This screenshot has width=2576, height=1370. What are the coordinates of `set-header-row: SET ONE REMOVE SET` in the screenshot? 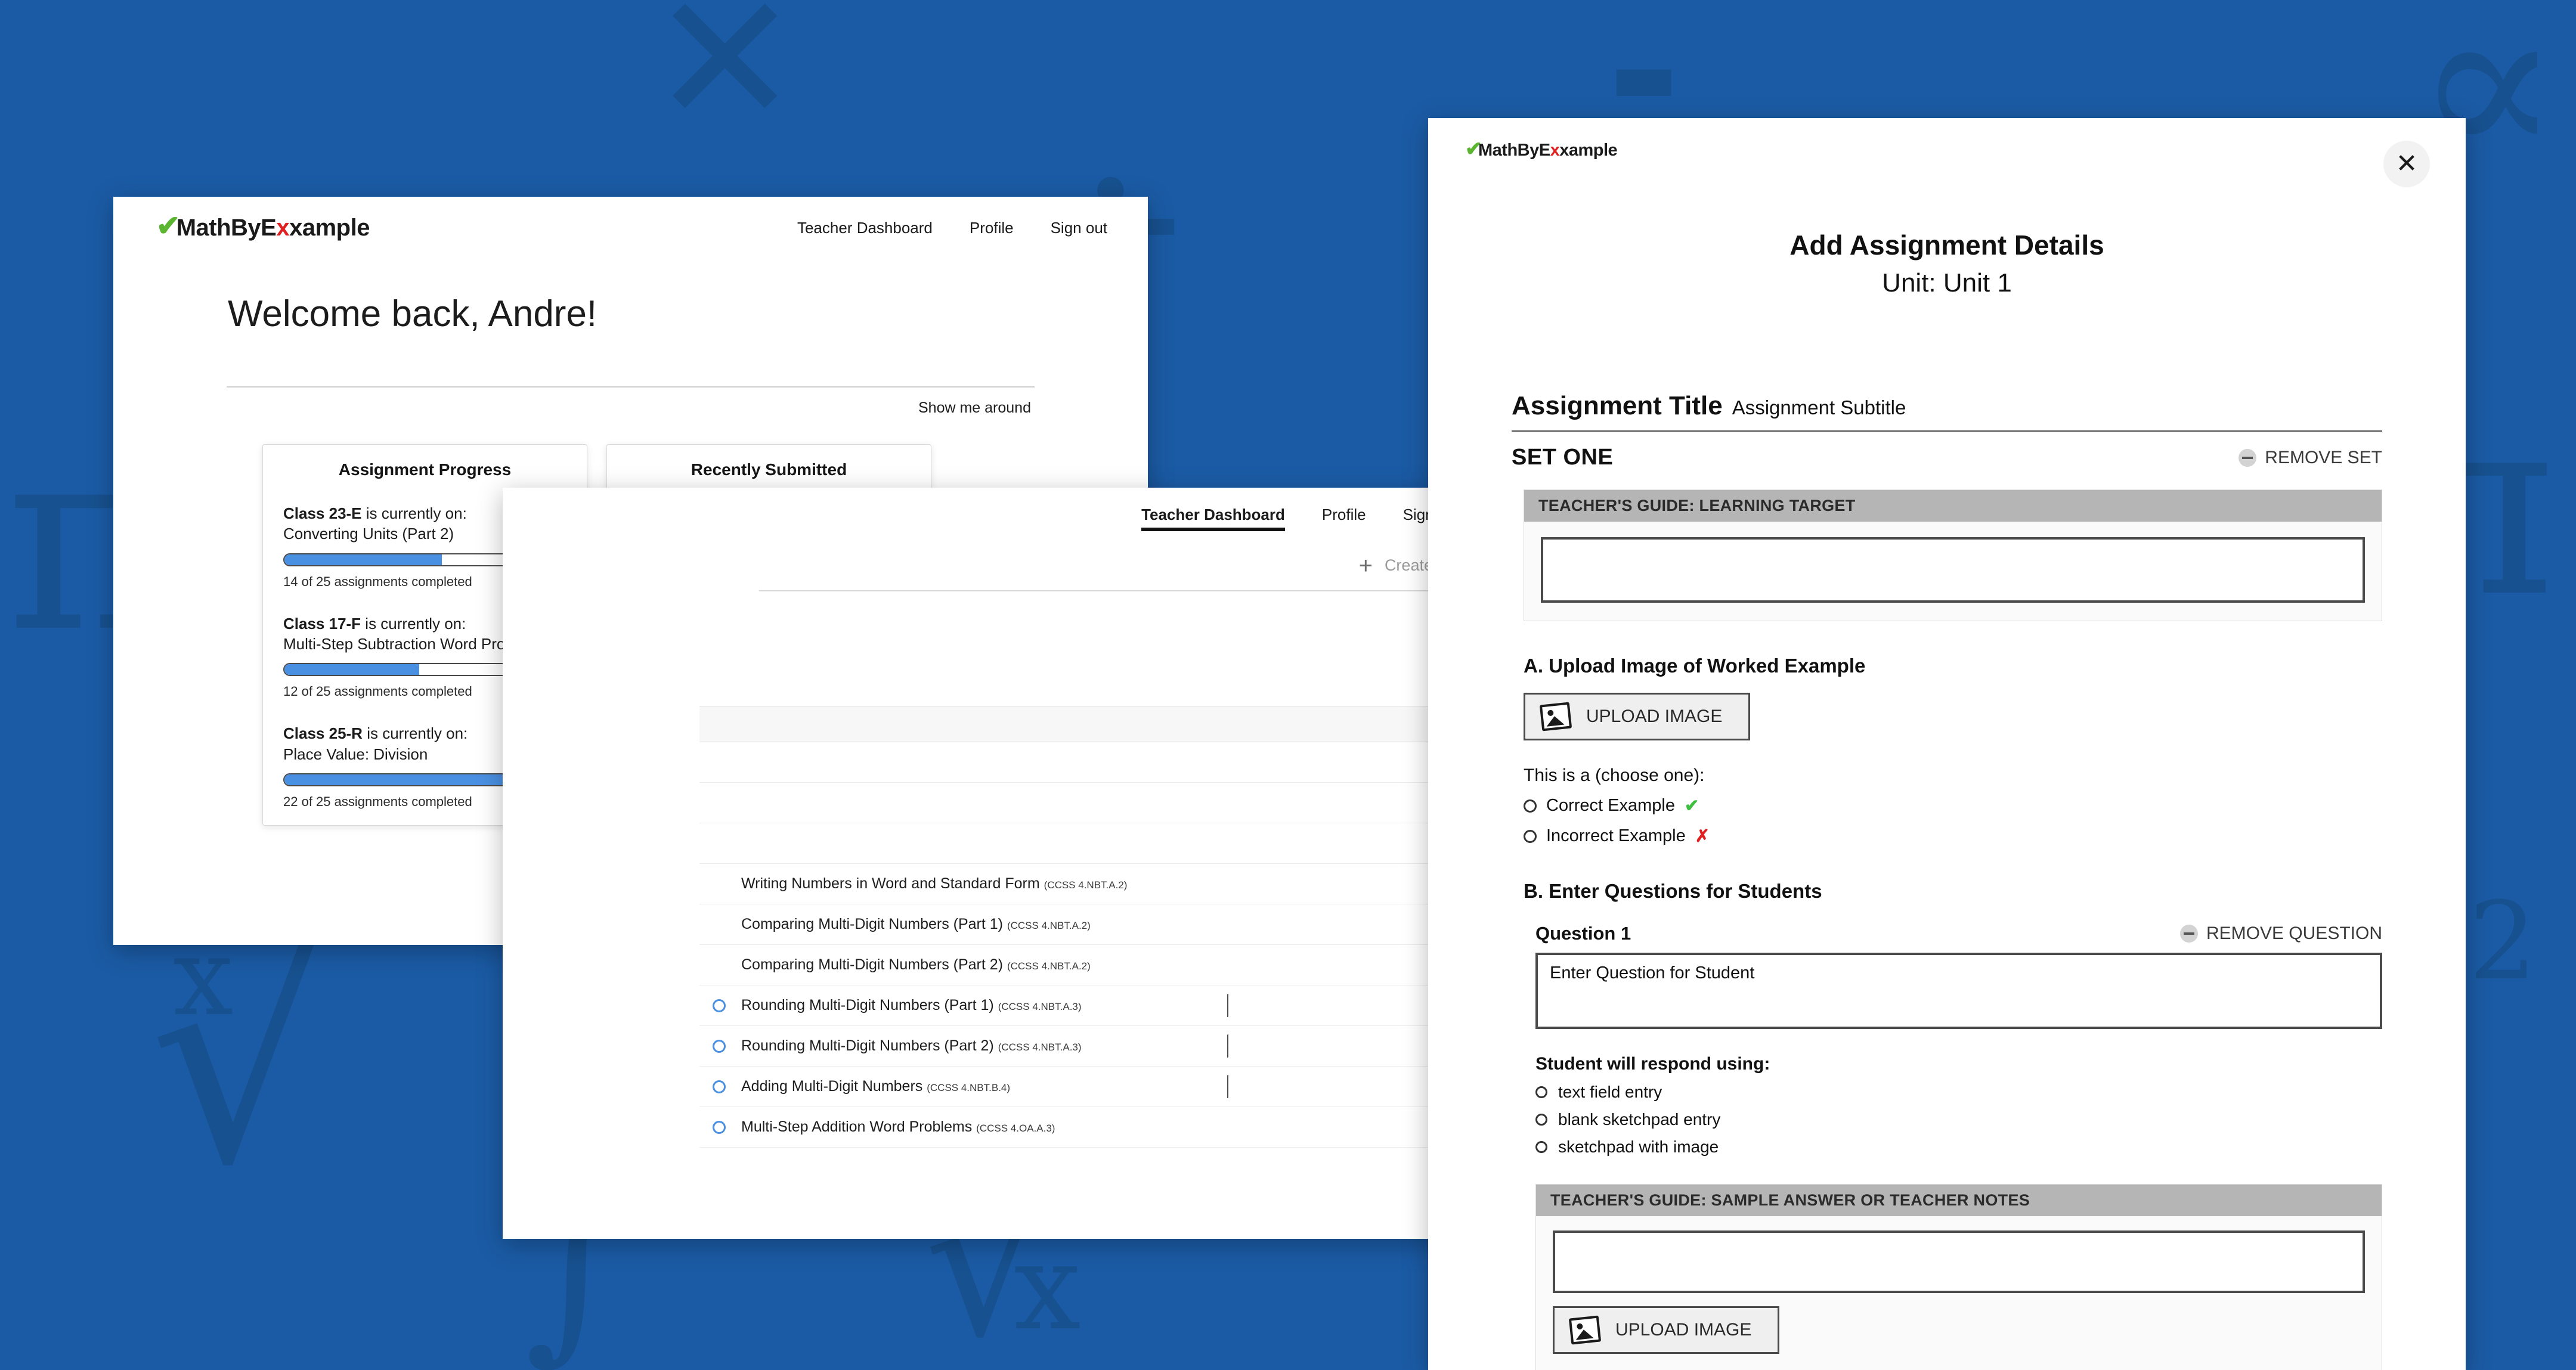 It's located at (1947, 457).